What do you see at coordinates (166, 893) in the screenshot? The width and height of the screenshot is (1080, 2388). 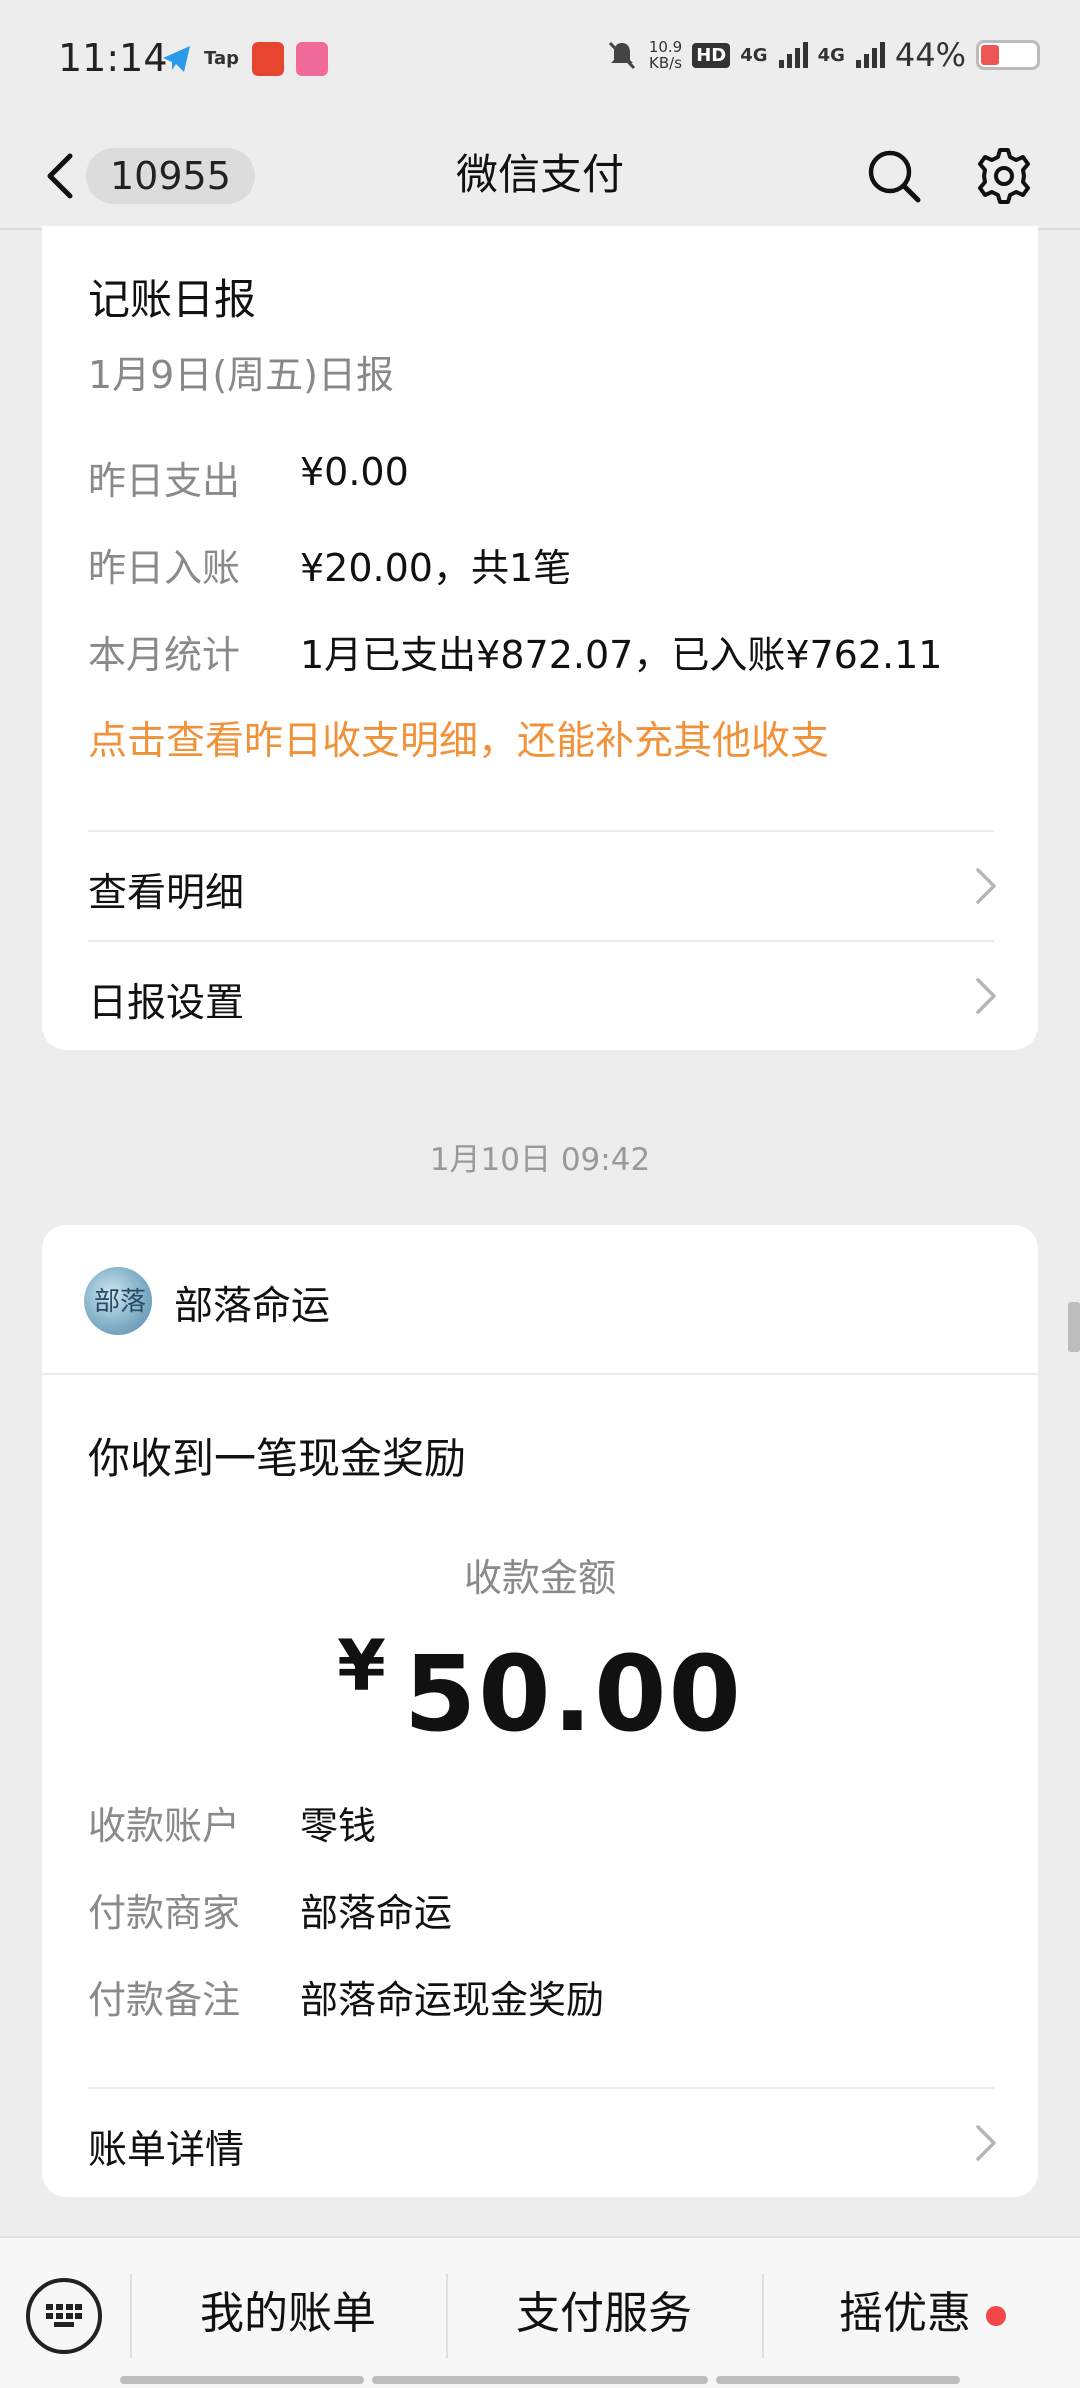 I see `view-details-label: 查看明细` at bounding box center [166, 893].